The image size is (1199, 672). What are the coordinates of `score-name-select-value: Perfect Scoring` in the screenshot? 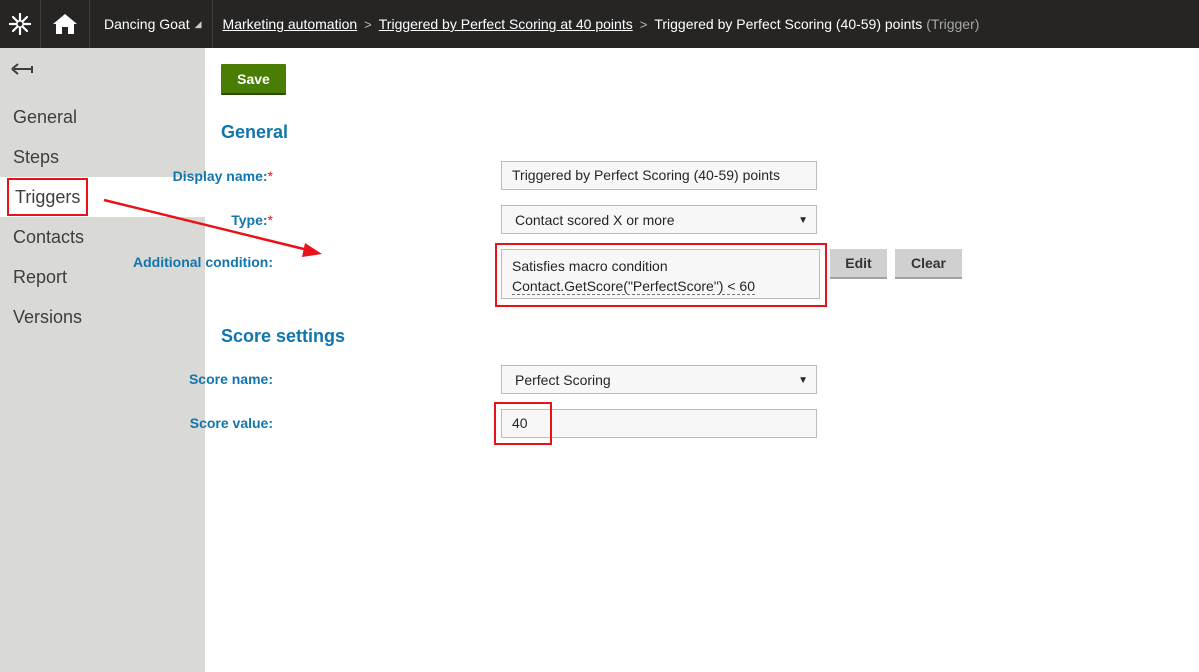 It's located at (563, 380).